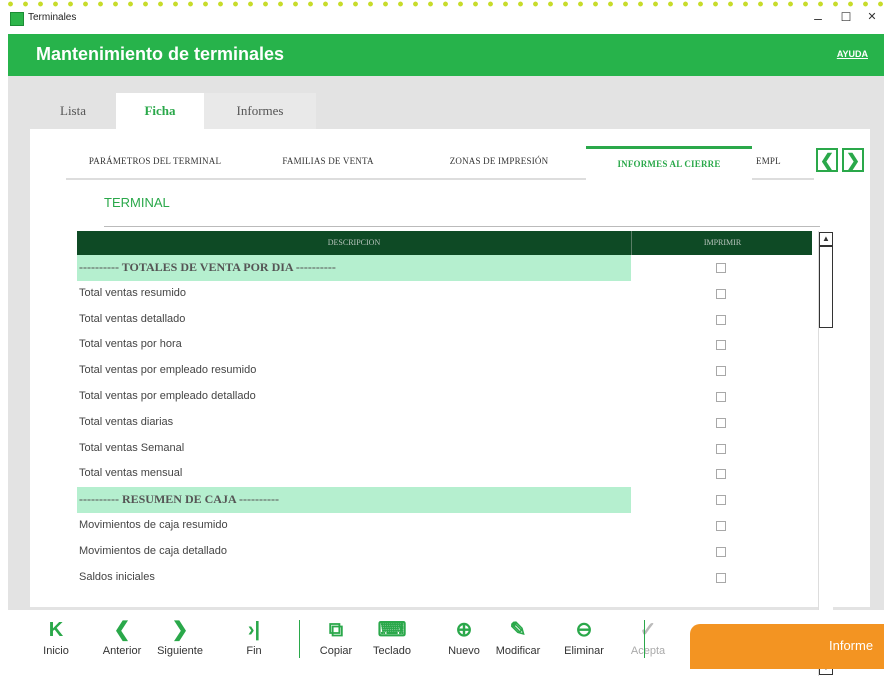  I want to click on grid-row: Movimientos de caja resumido, so click(444, 526).